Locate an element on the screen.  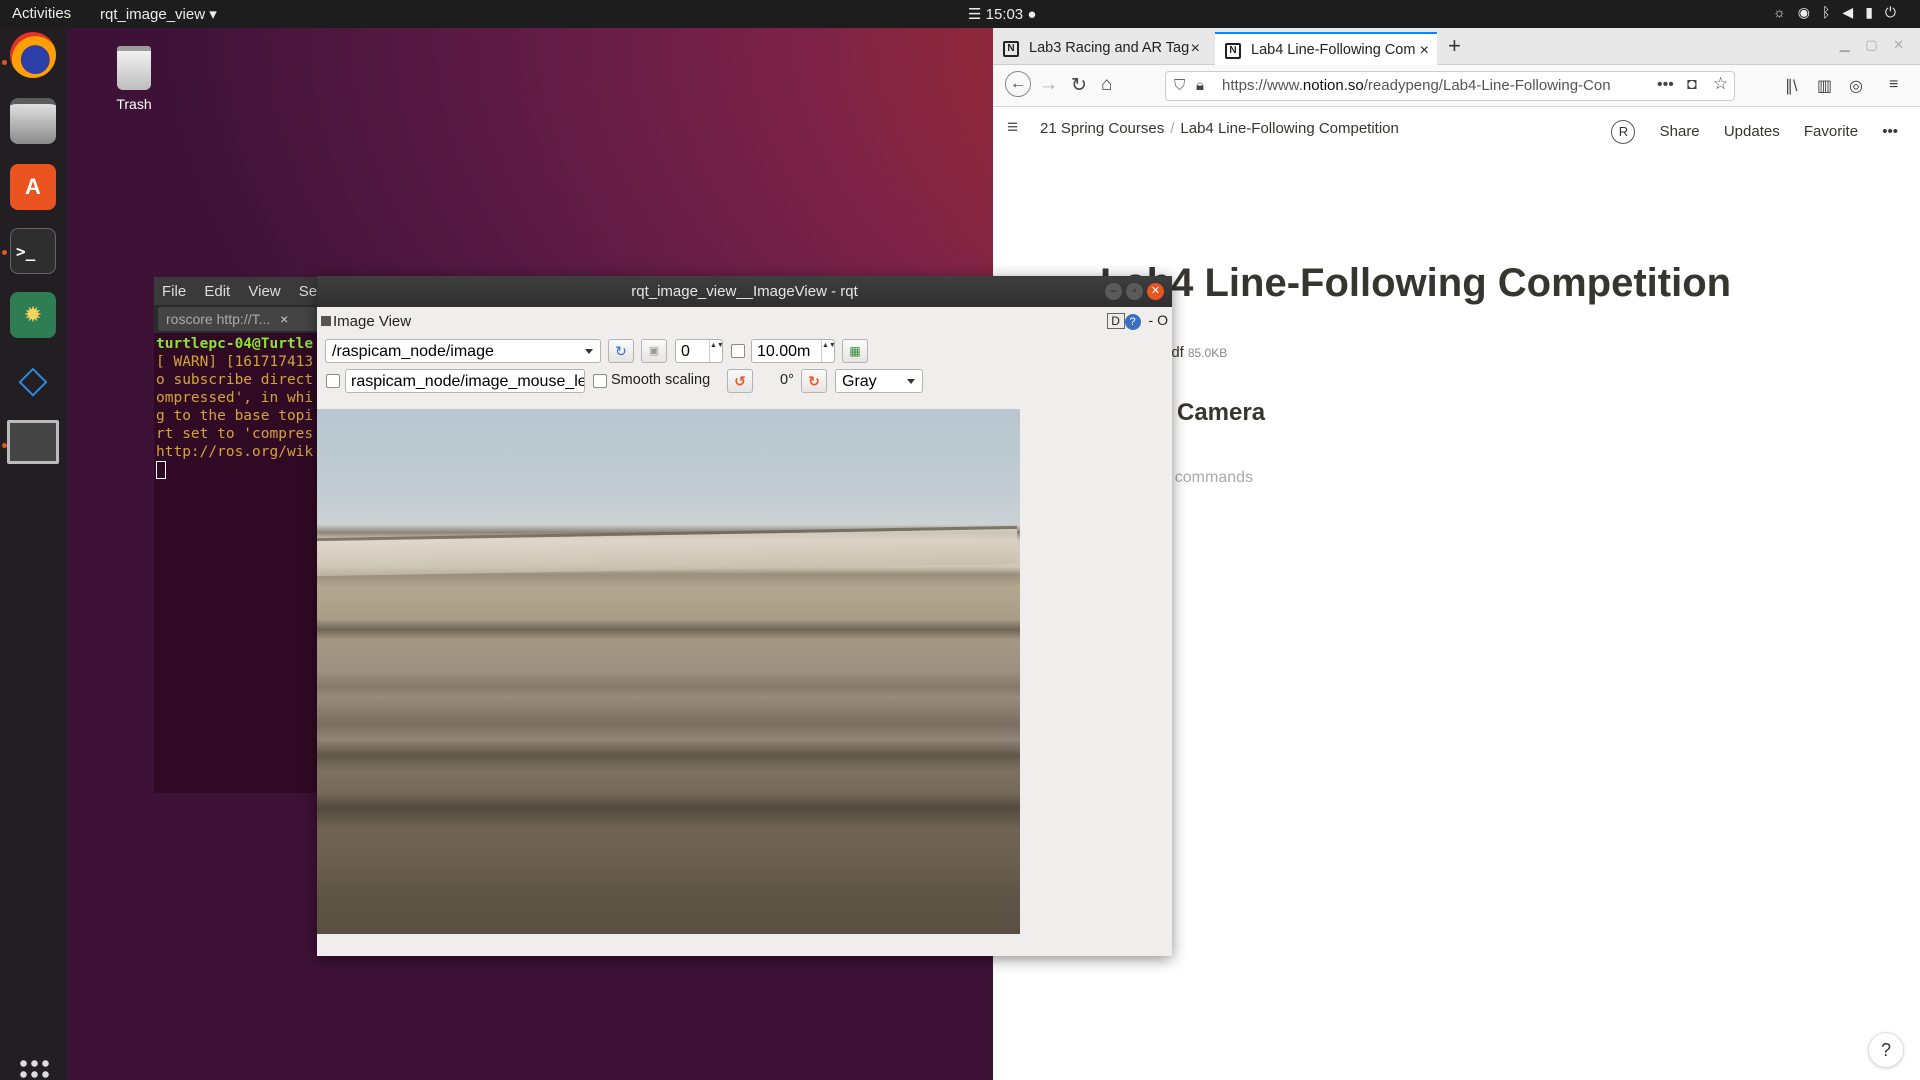
updates-button: Updates is located at coordinates (1752, 131).